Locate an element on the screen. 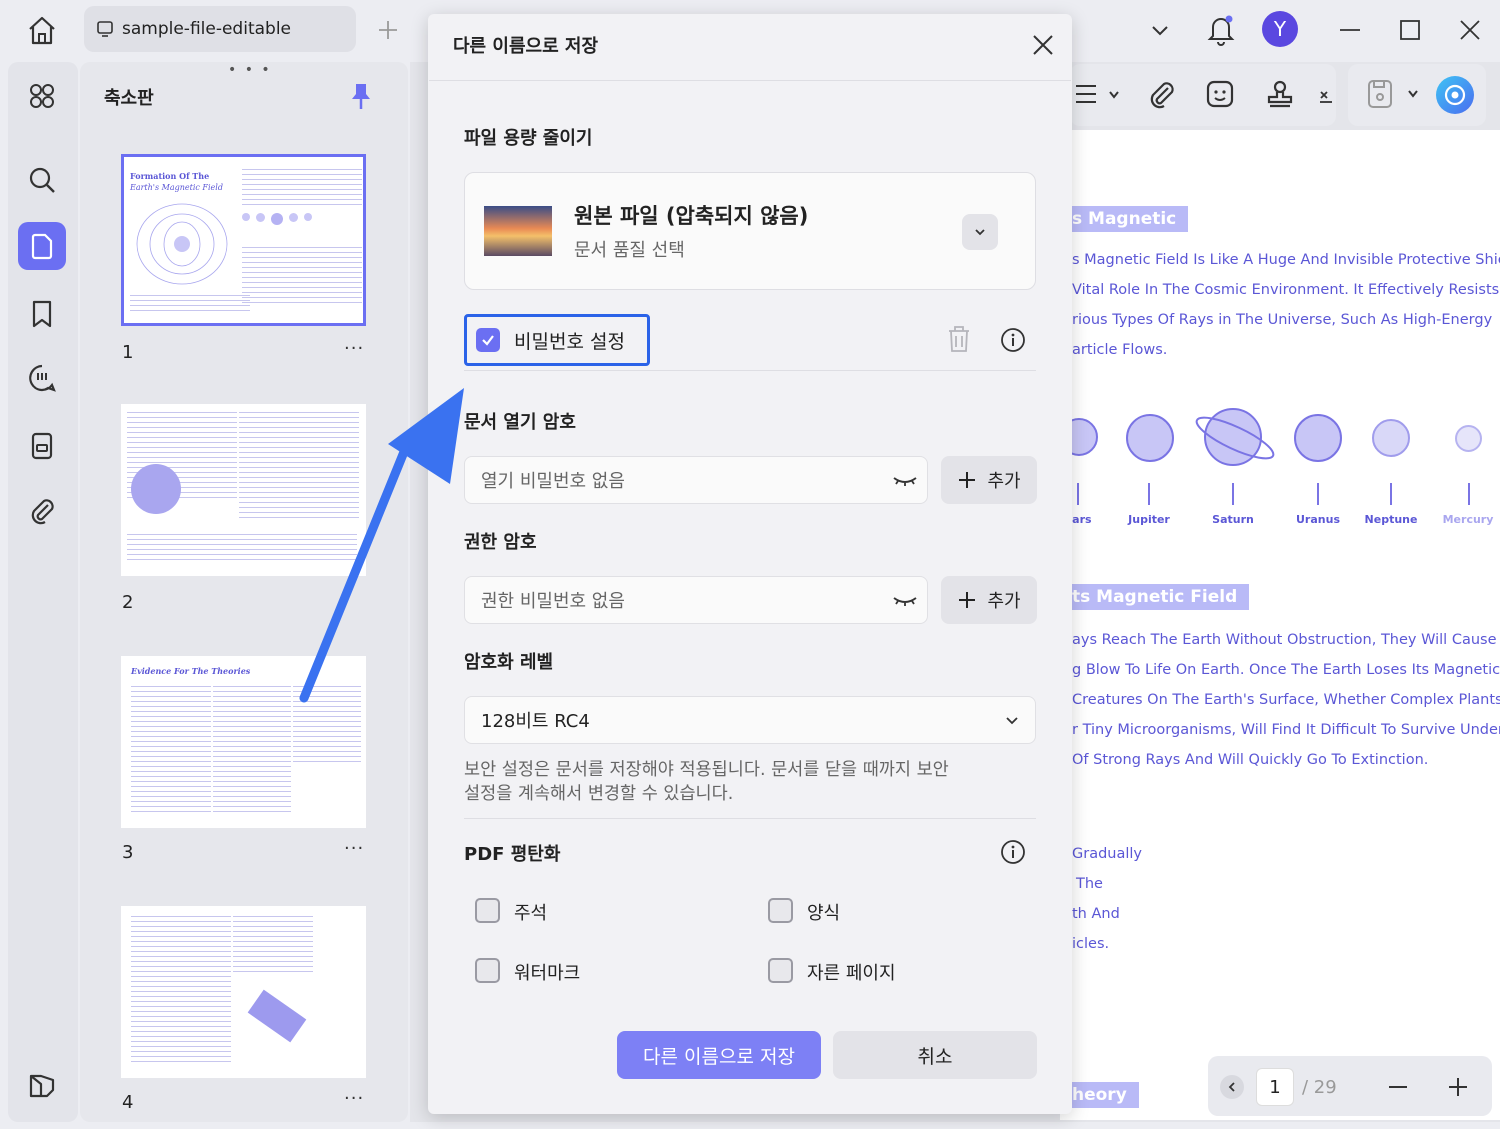 This screenshot has width=1500, height=1129. flatten-info-button is located at coordinates (1013, 852).